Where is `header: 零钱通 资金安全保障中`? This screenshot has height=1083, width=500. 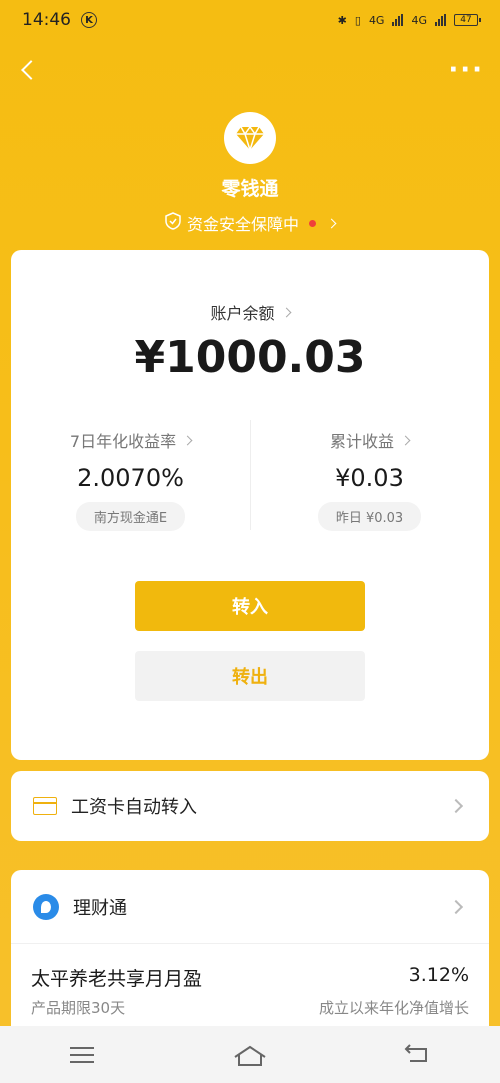
header: 零钱通 资金安全保障中 is located at coordinates (250, 173).